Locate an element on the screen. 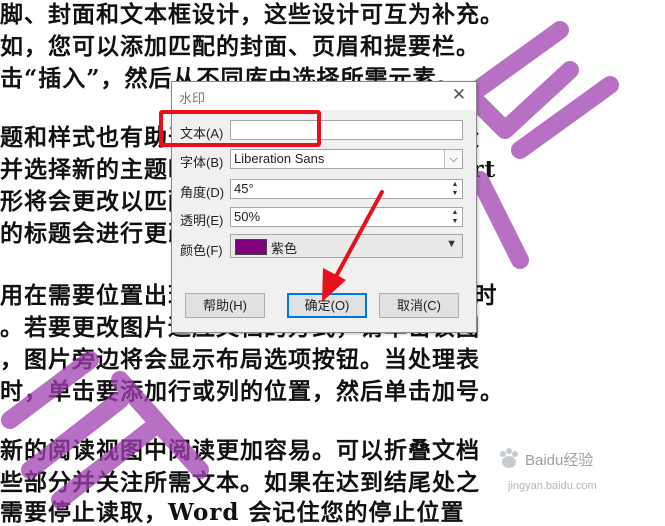 The image size is (665, 526). font-label: 字体(B) is located at coordinates (202, 162).